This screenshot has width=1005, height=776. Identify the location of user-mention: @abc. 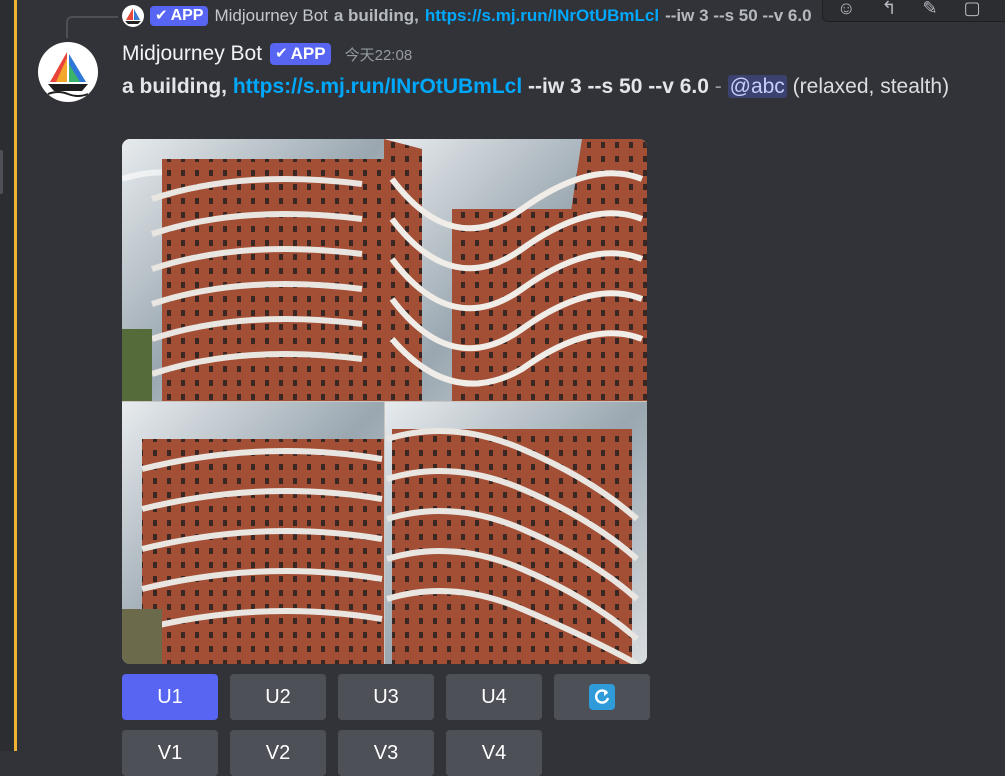
(757, 86).